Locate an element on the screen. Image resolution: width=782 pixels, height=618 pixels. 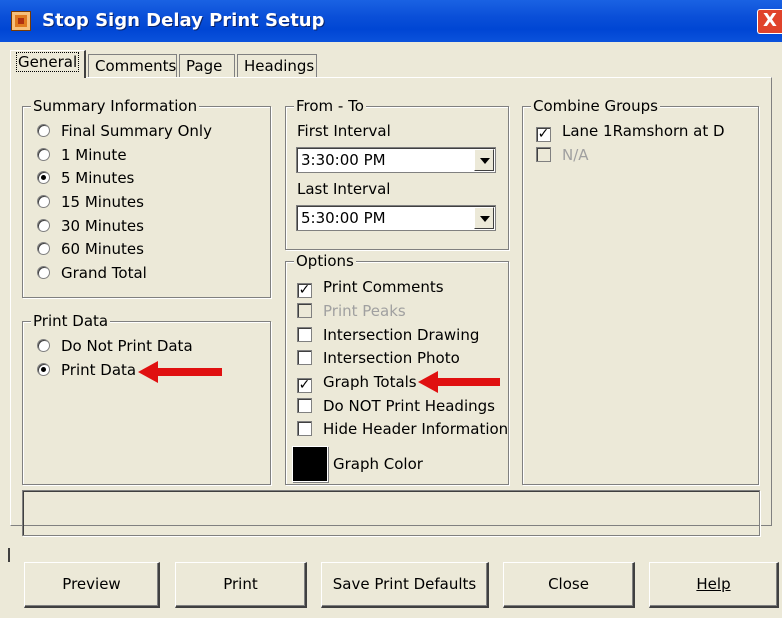
checkbox-label: Print Comments is located at coordinates (383, 287).